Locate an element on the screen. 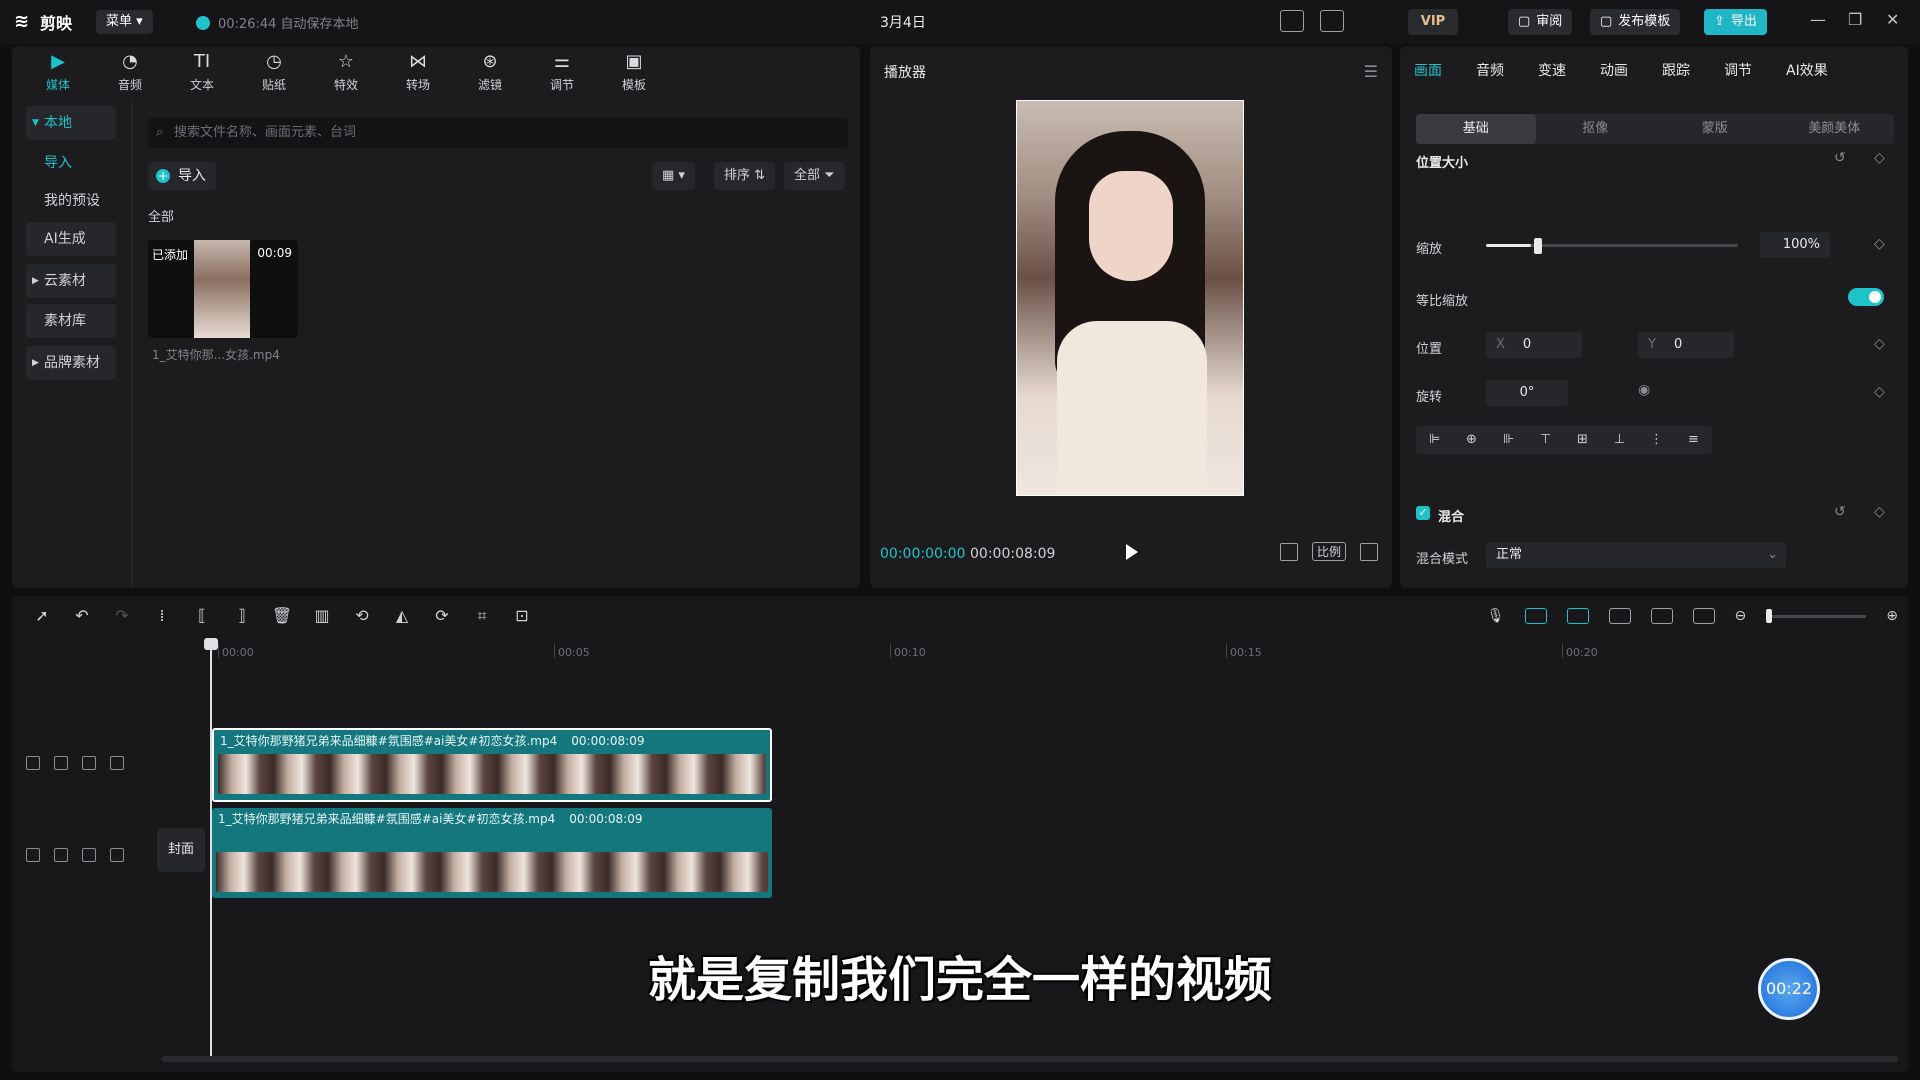 The height and width of the screenshot is (1080, 1920). tab-text: TI 文本 is located at coordinates (202, 72).